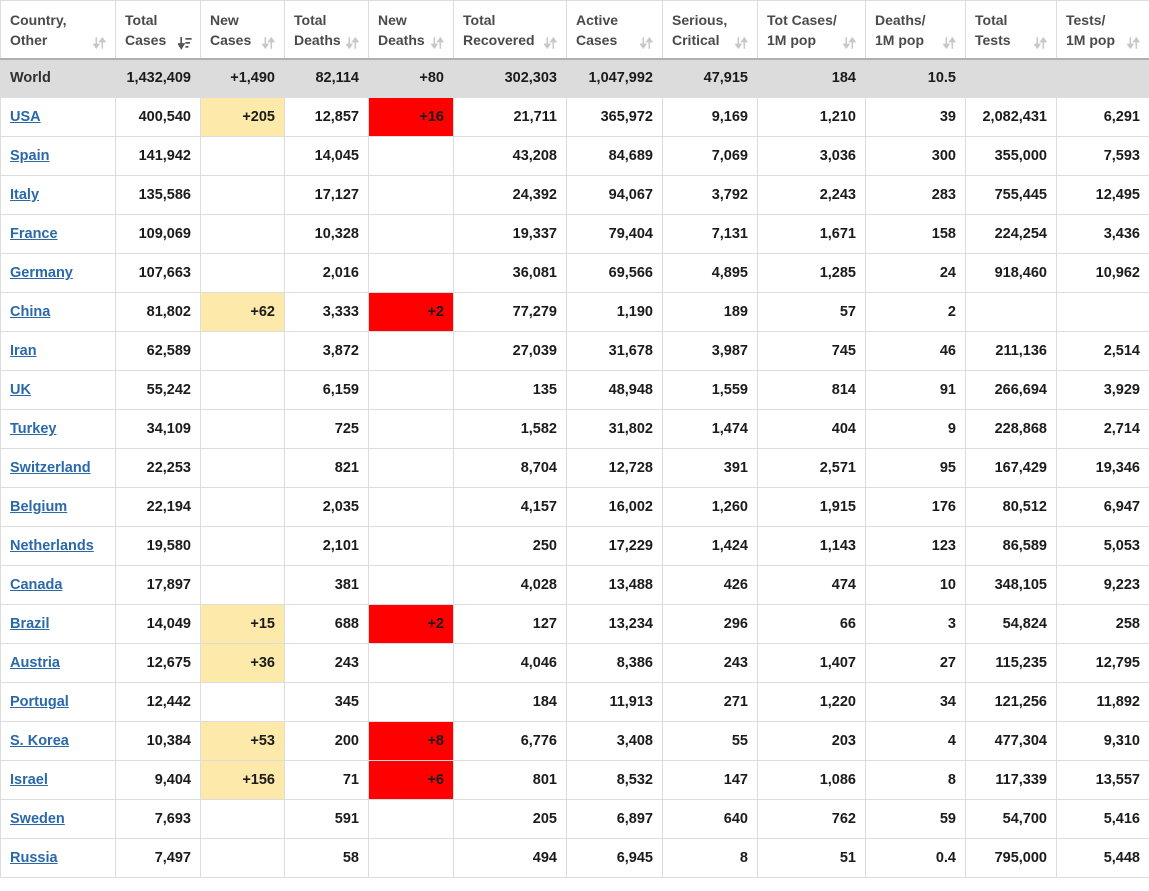  I want to click on cell-country: UK, so click(58, 390).